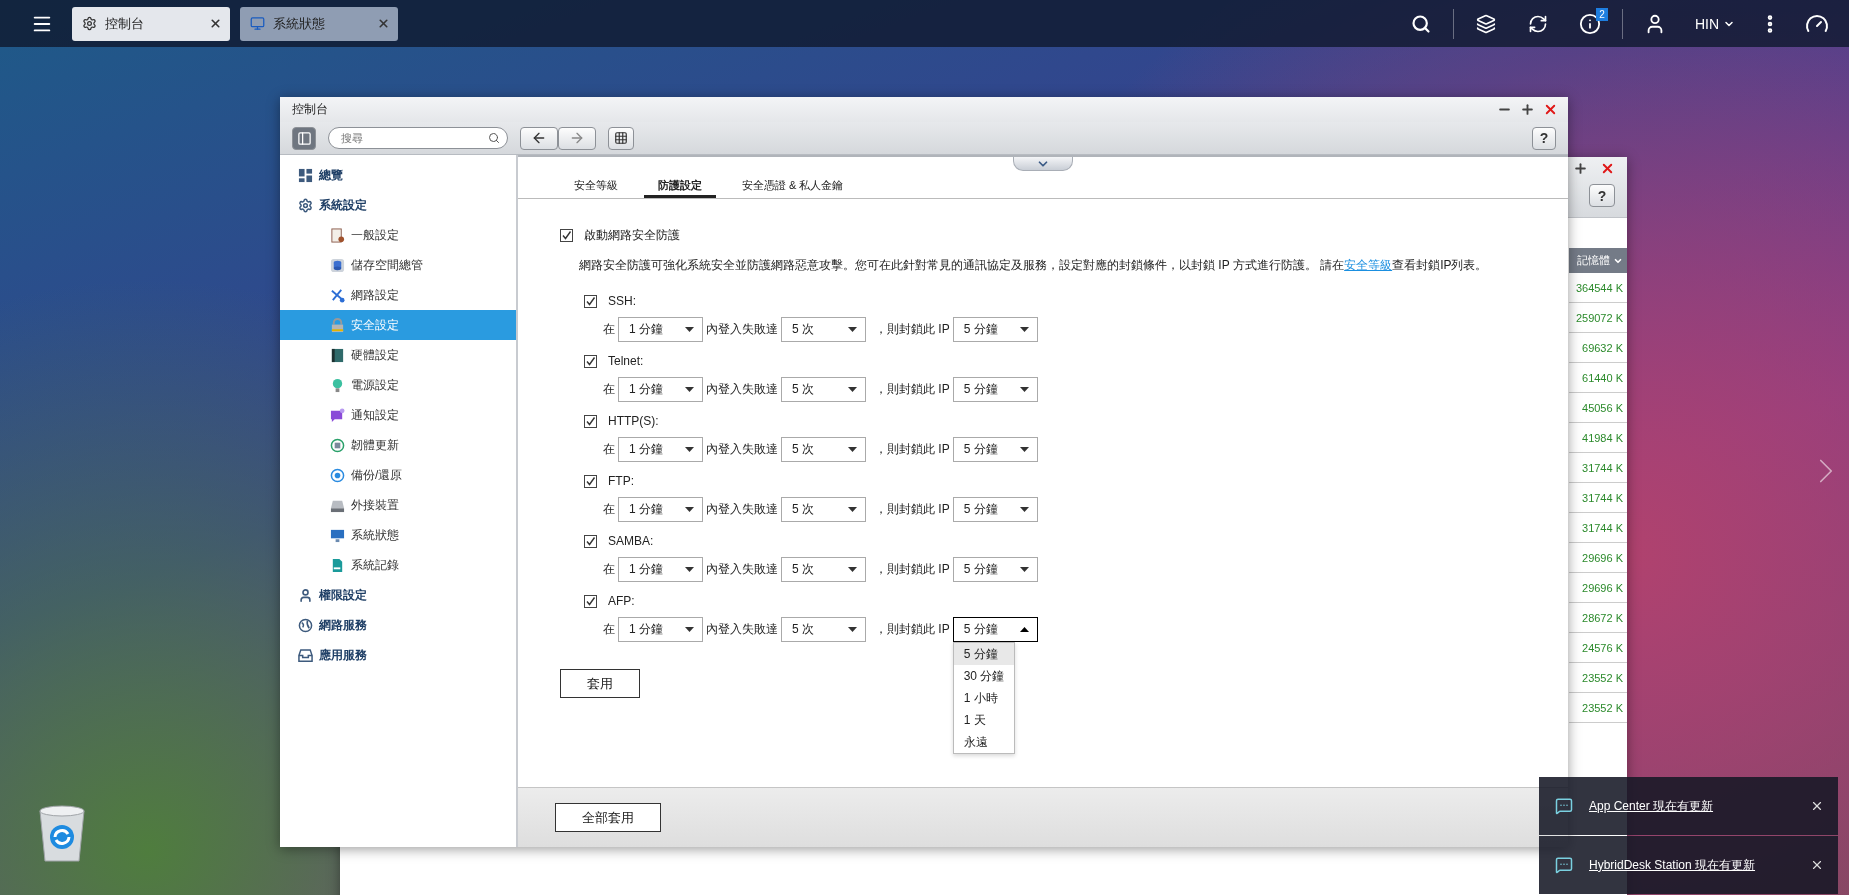  I want to click on field-label: ，則封鎖此 IP, so click(912, 449).